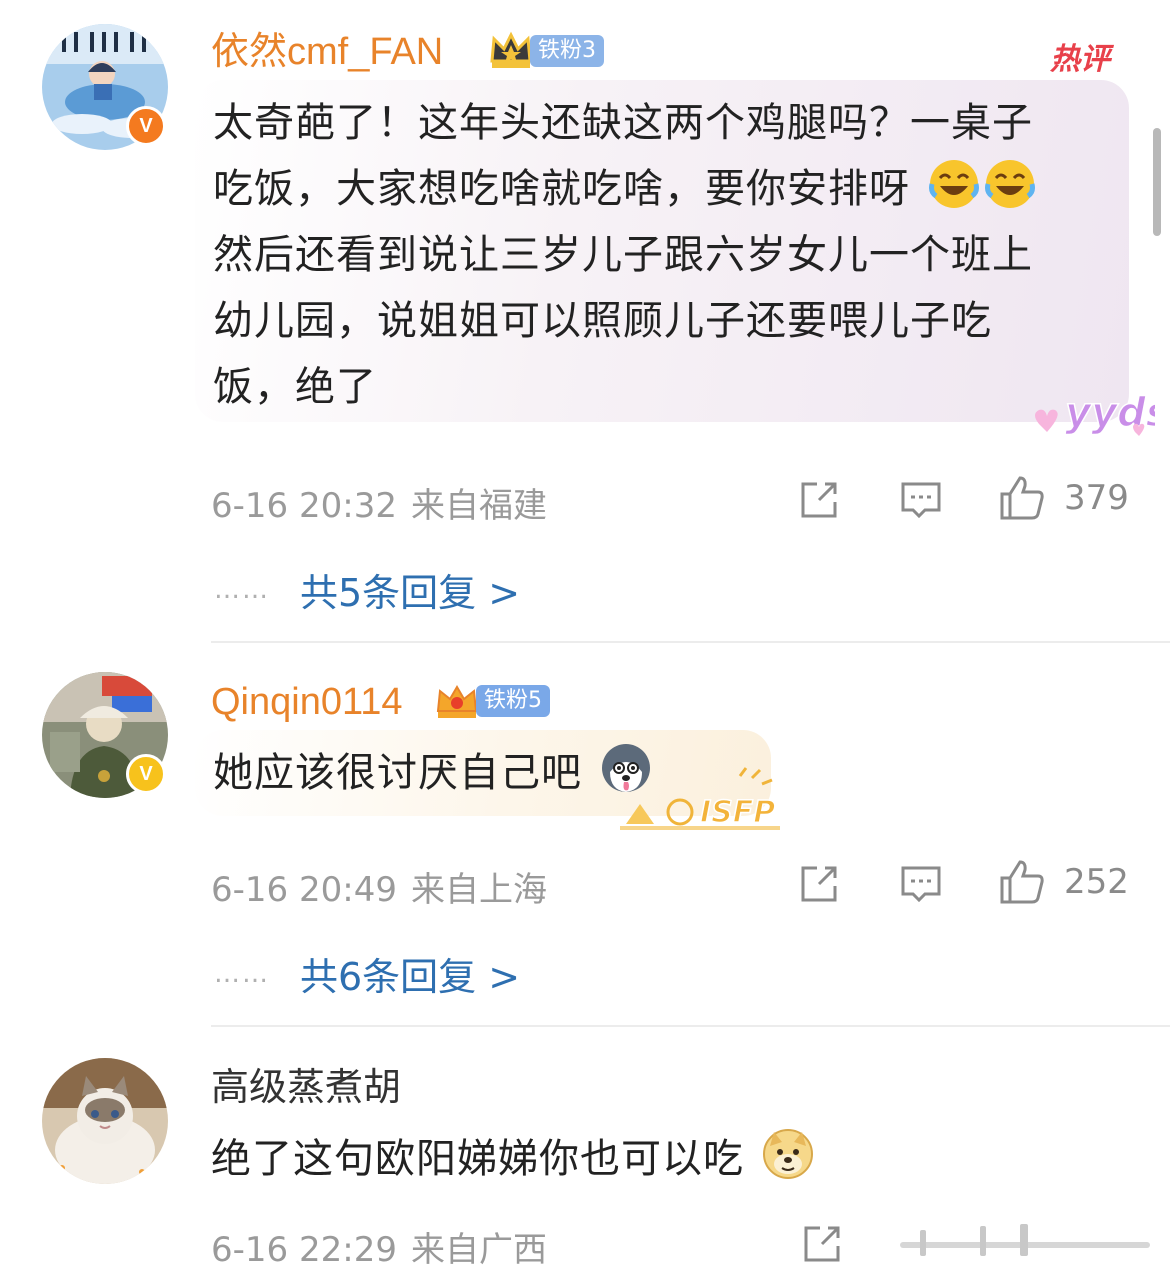 The width and height of the screenshot is (1170, 1283). What do you see at coordinates (1096, 882) in the screenshot?
I see `like-count: 252` at bounding box center [1096, 882].